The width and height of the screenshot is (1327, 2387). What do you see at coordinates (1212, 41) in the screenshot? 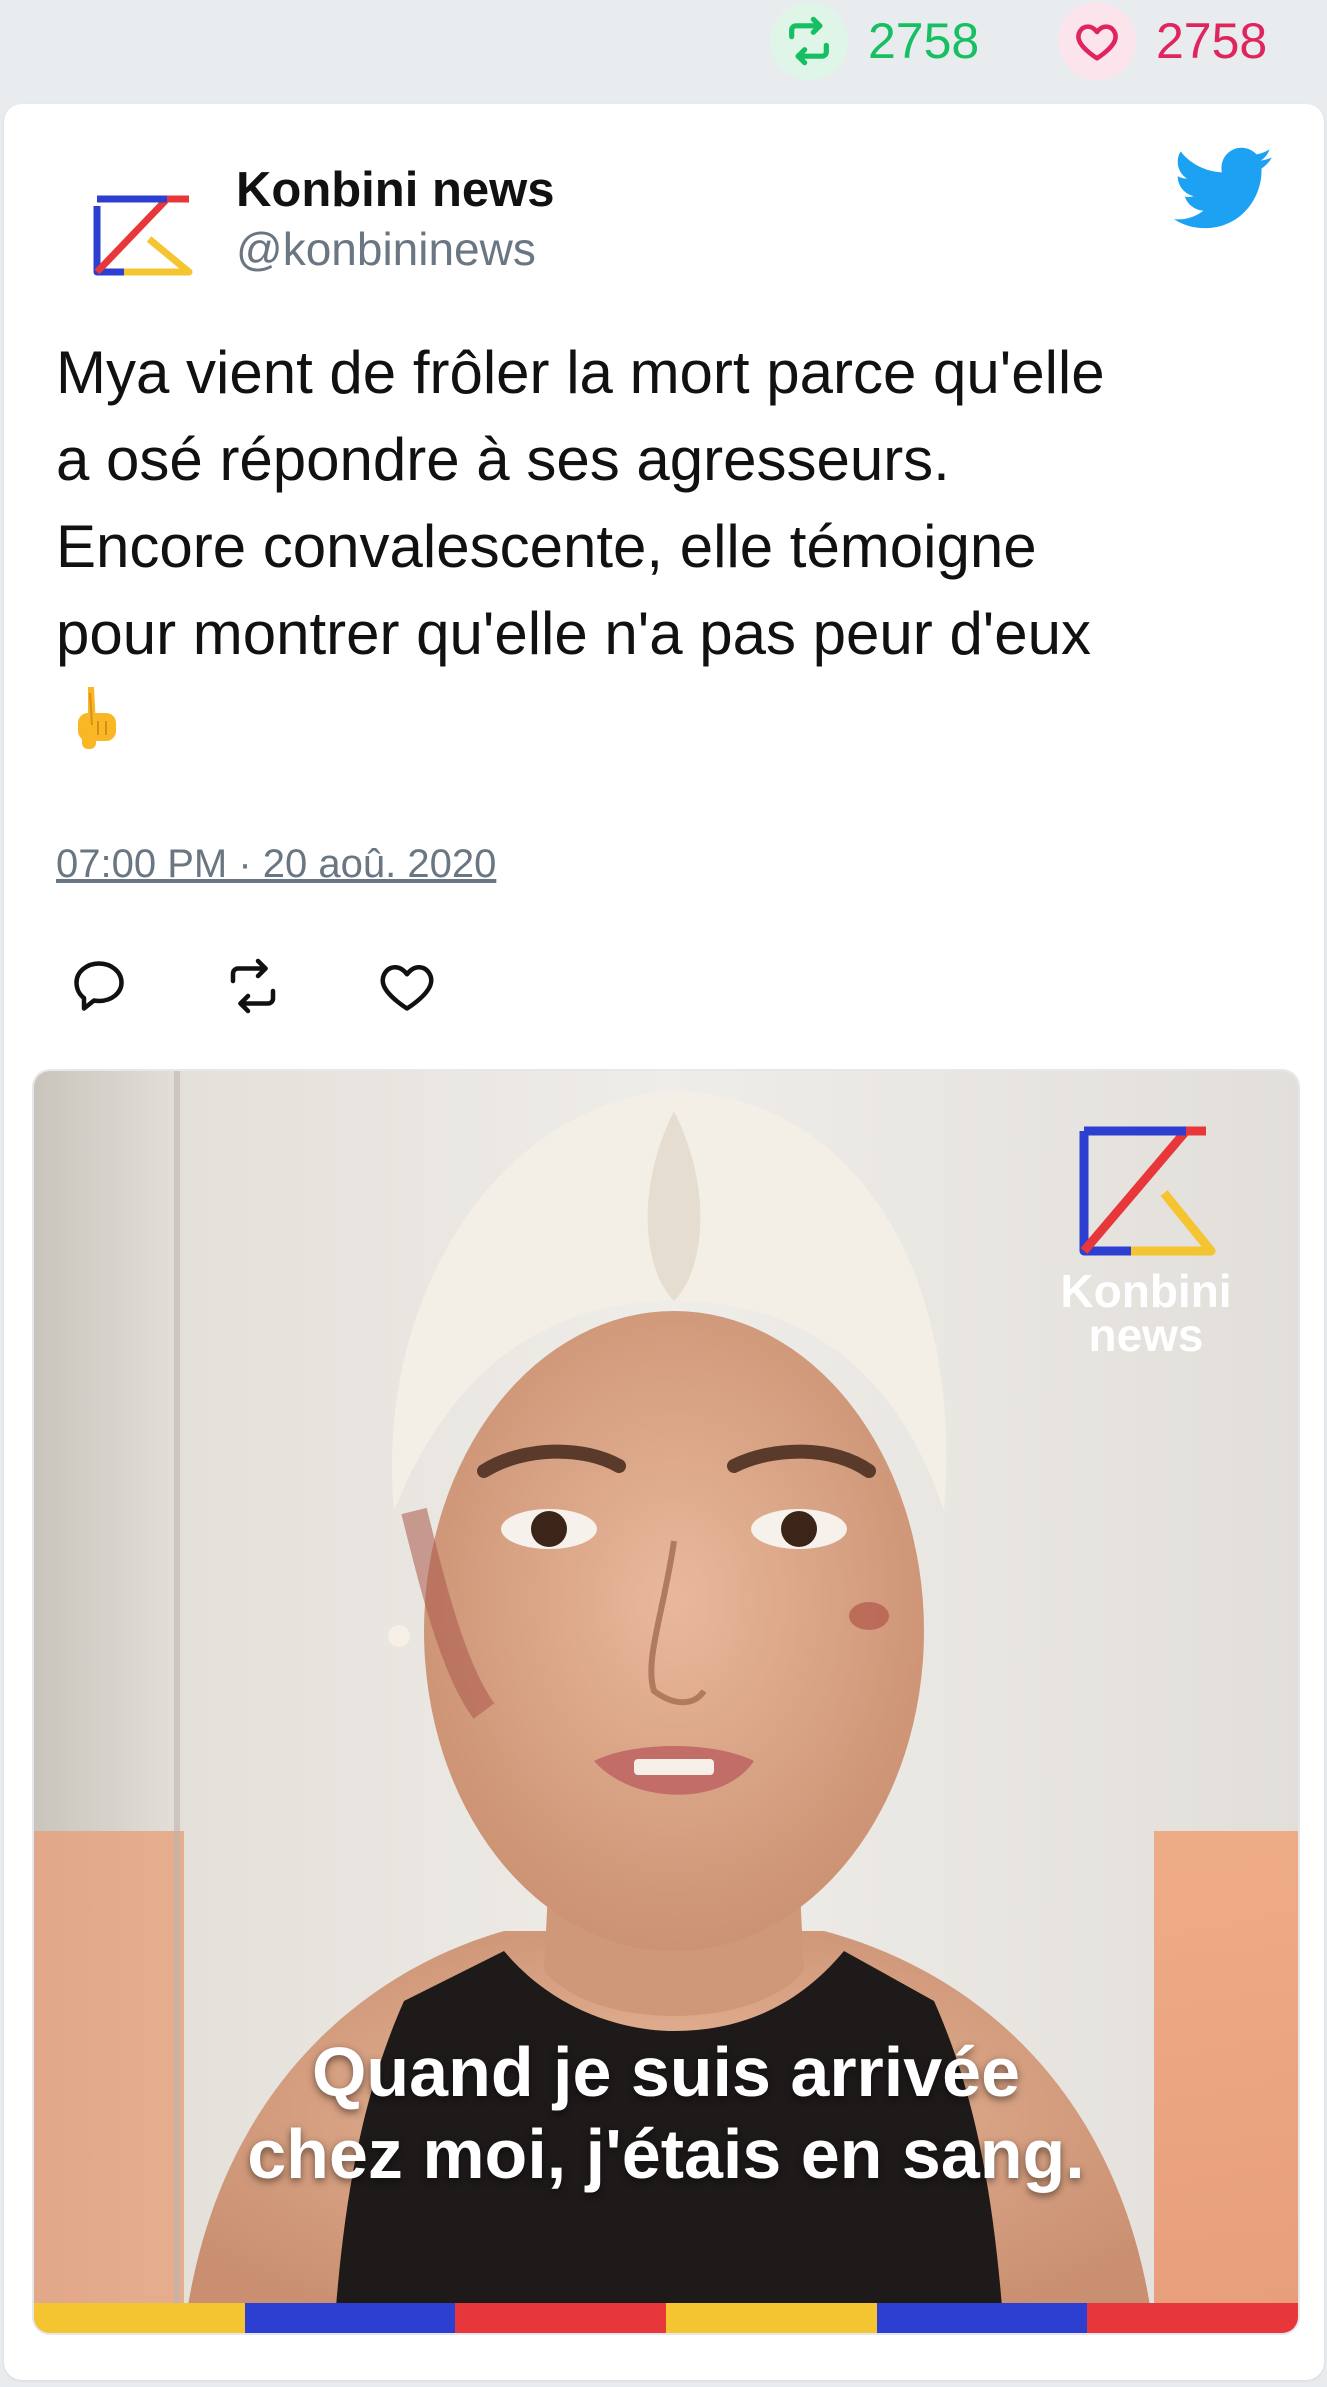
I see `like-count: 2758` at bounding box center [1212, 41].